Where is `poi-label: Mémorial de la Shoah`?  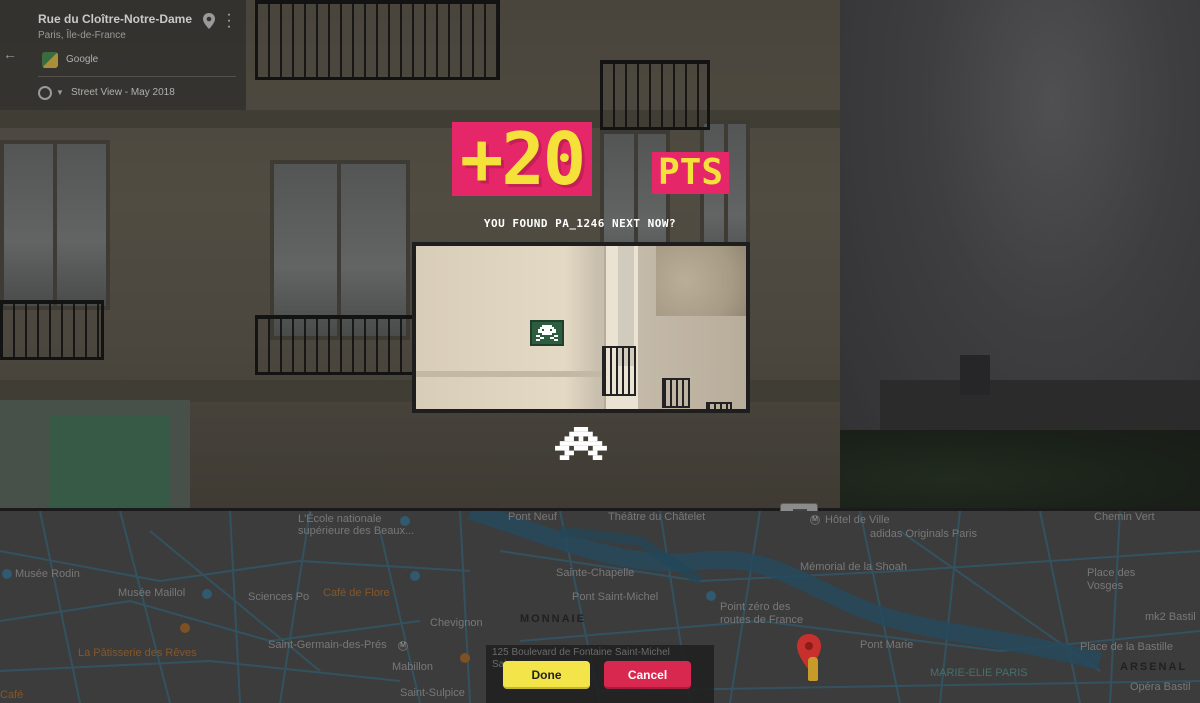 poi-label: Mémorial de la Shoah is located at coordinates (853, 567).